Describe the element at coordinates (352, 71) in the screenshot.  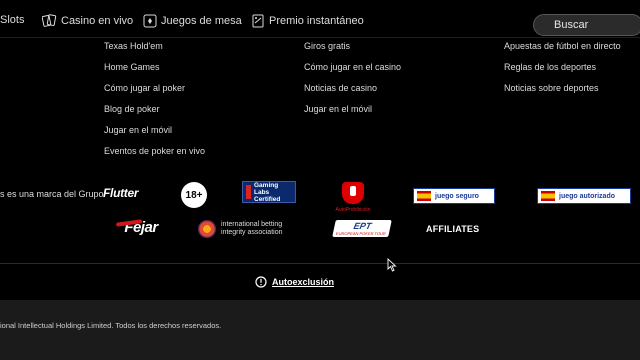
I see `link-como-jugar-casino: Cómo jugar en el casino` at that location.